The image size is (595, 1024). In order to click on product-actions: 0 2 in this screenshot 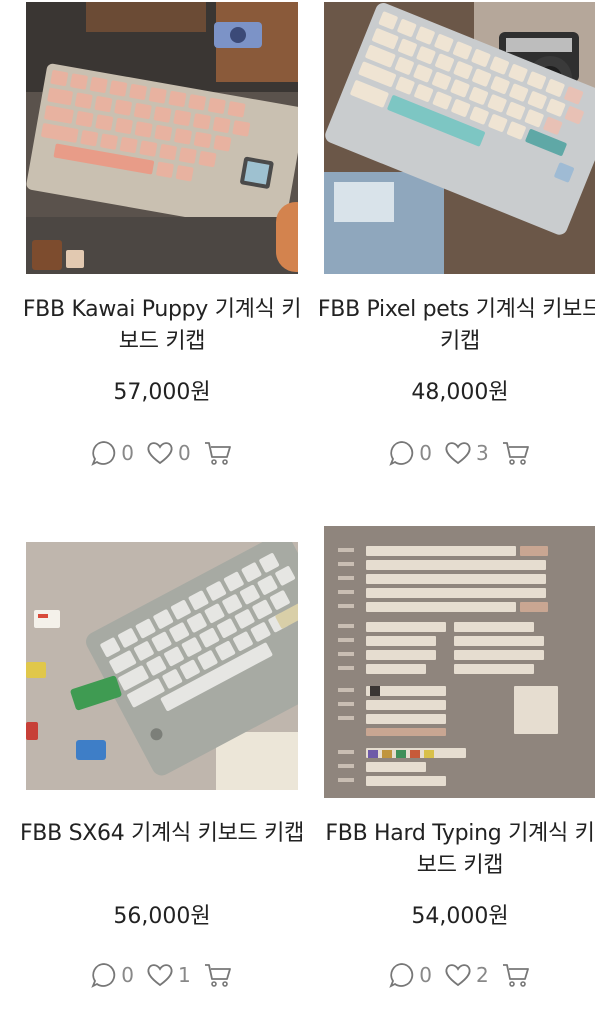, I will do `click(459, 975)`.